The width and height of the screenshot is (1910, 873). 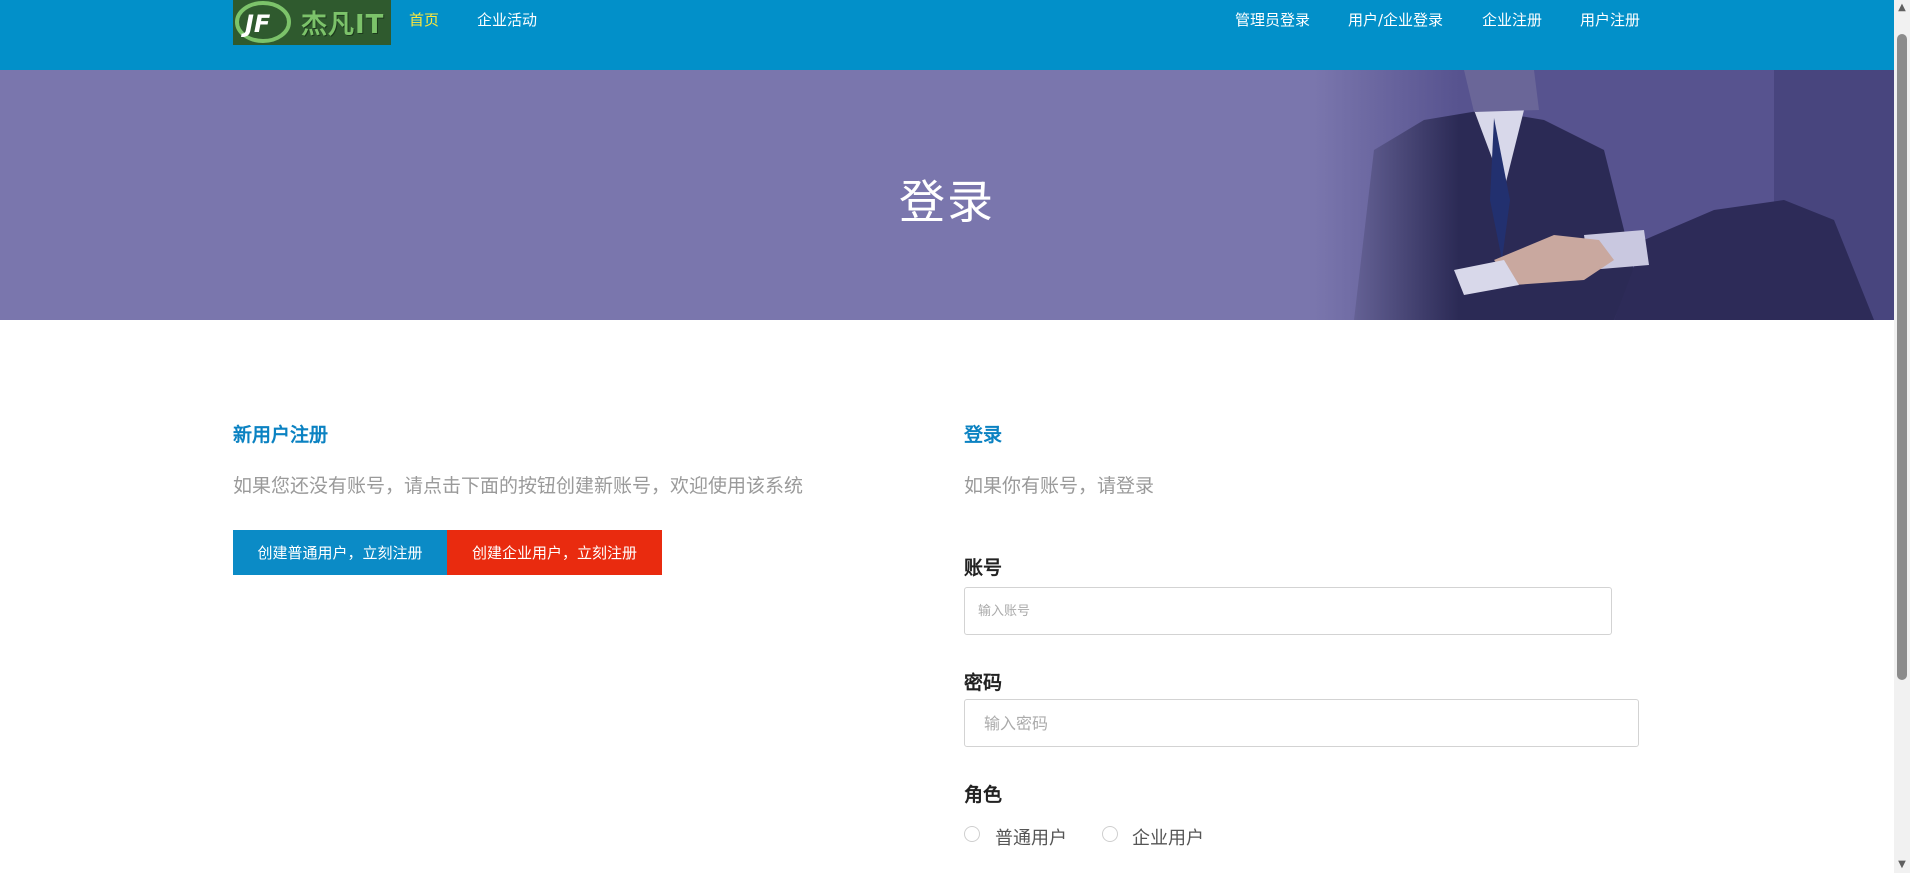 I want to click on role-user-label: 普通用户, so click(x=1031, y=837).